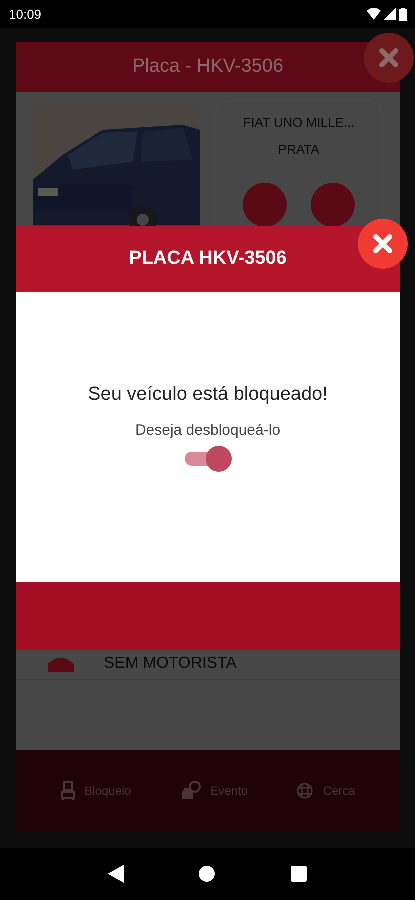  Describe the element at coordinates (208, 395) in the screenshot. I see `blocked-message: Seu veículo está bloqueado!` at that location.